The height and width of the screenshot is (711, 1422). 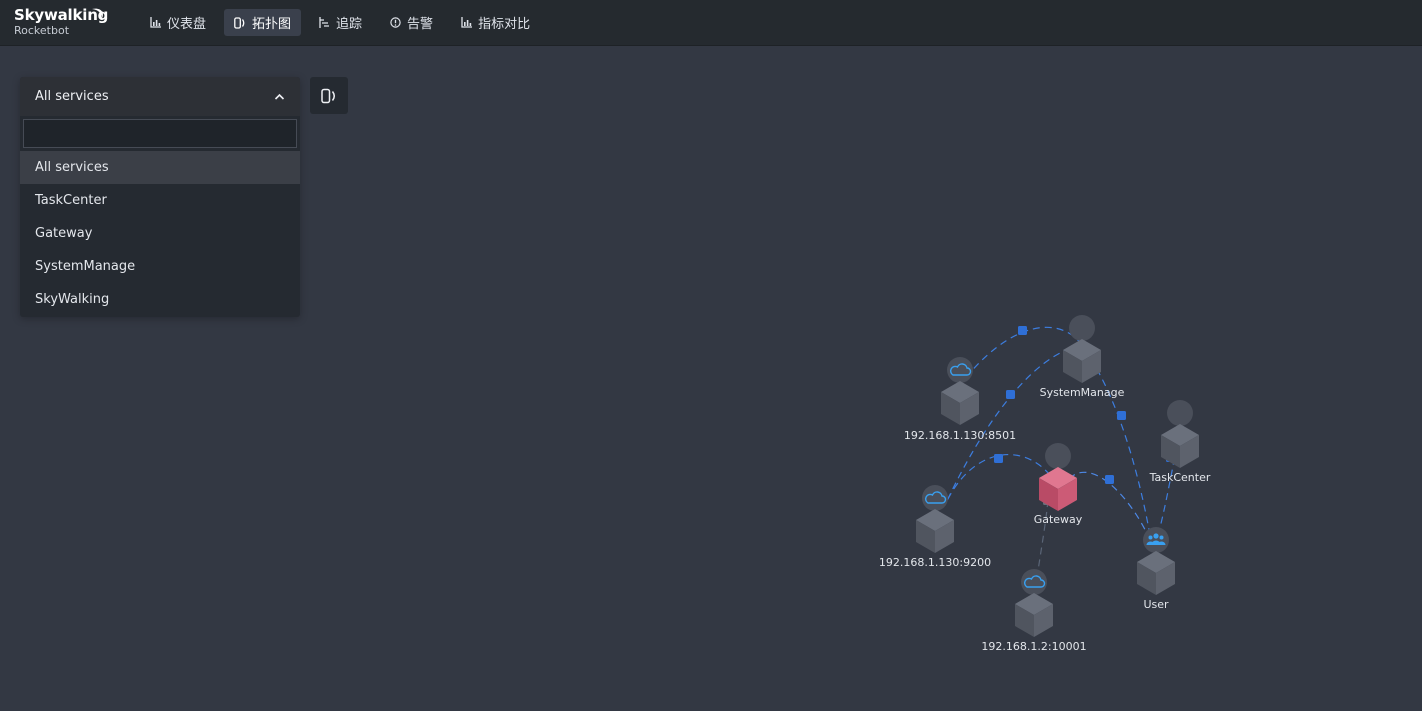 What do you see at coordinates (1156, 604) in the screenshot?
I see `node-label: User` at bounding box center [1156, 604].